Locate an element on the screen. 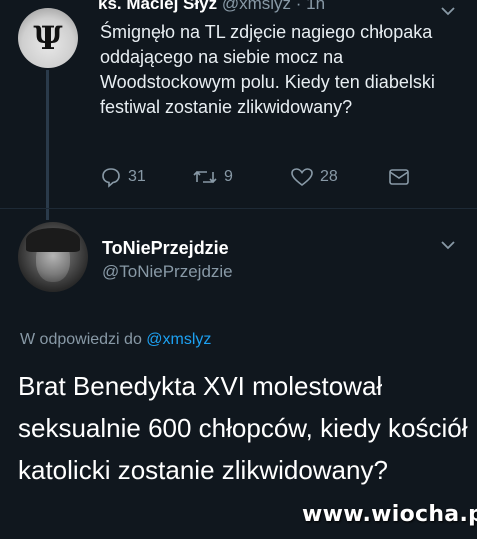 Image resolution: width=477 pixels, height=539 pixels. retweet-count: 9 is located at coordinates (228, 176).